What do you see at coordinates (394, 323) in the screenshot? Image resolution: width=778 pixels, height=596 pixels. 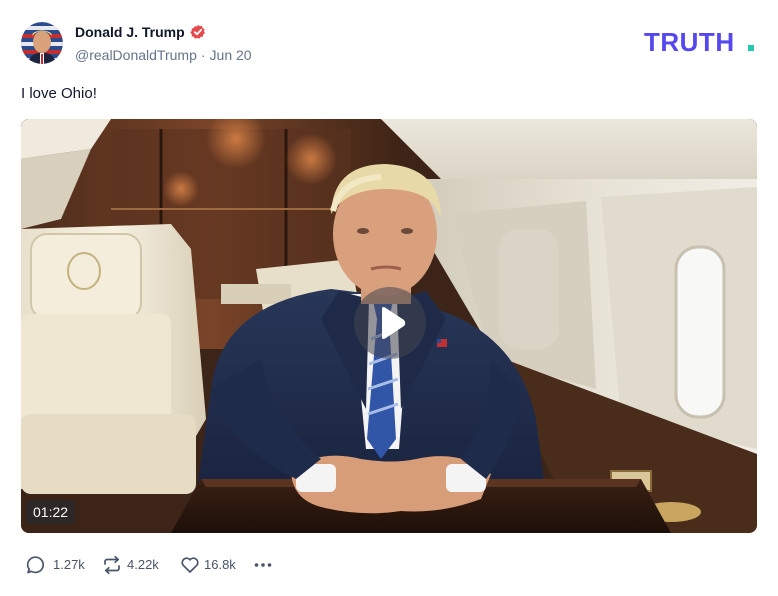 I see `play-icon` at bounding box center [394, 323].